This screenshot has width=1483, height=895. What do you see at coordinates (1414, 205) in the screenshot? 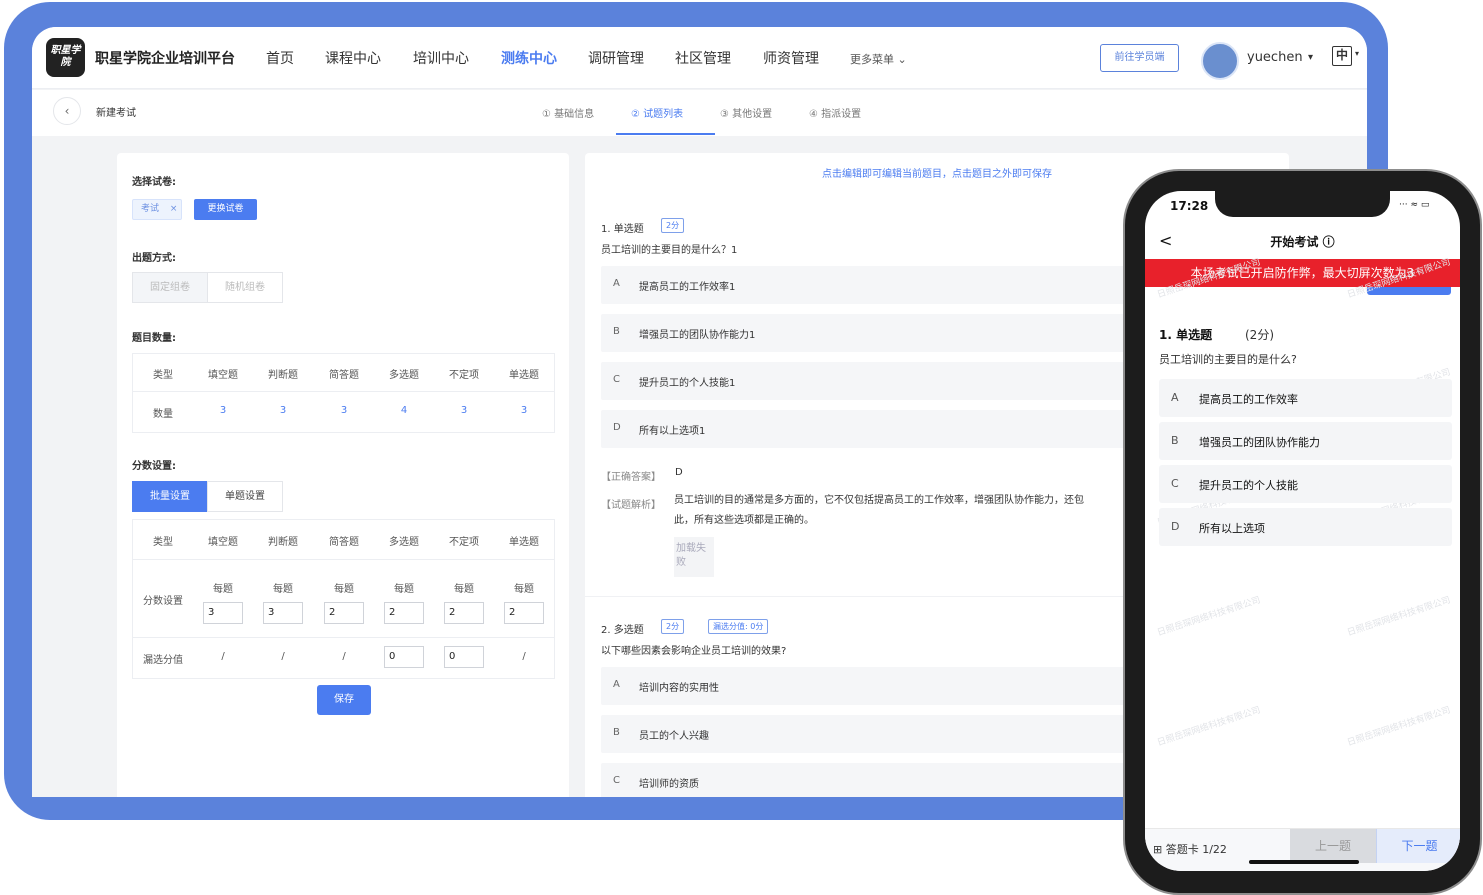
I see `status-icons: ⋅⋅⋅ ≈ ▭` at bounding box center [1414, 205].